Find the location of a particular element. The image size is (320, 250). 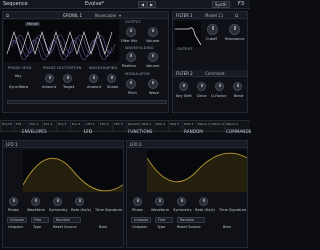

filter1-graph is located at coordinates (188, 34).